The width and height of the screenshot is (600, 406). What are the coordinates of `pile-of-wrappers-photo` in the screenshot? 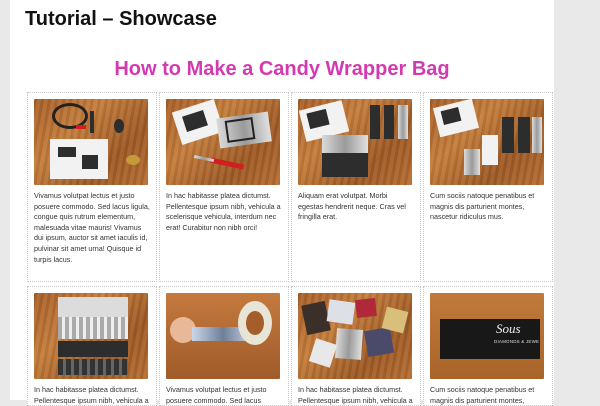 It's located at (355, 336).